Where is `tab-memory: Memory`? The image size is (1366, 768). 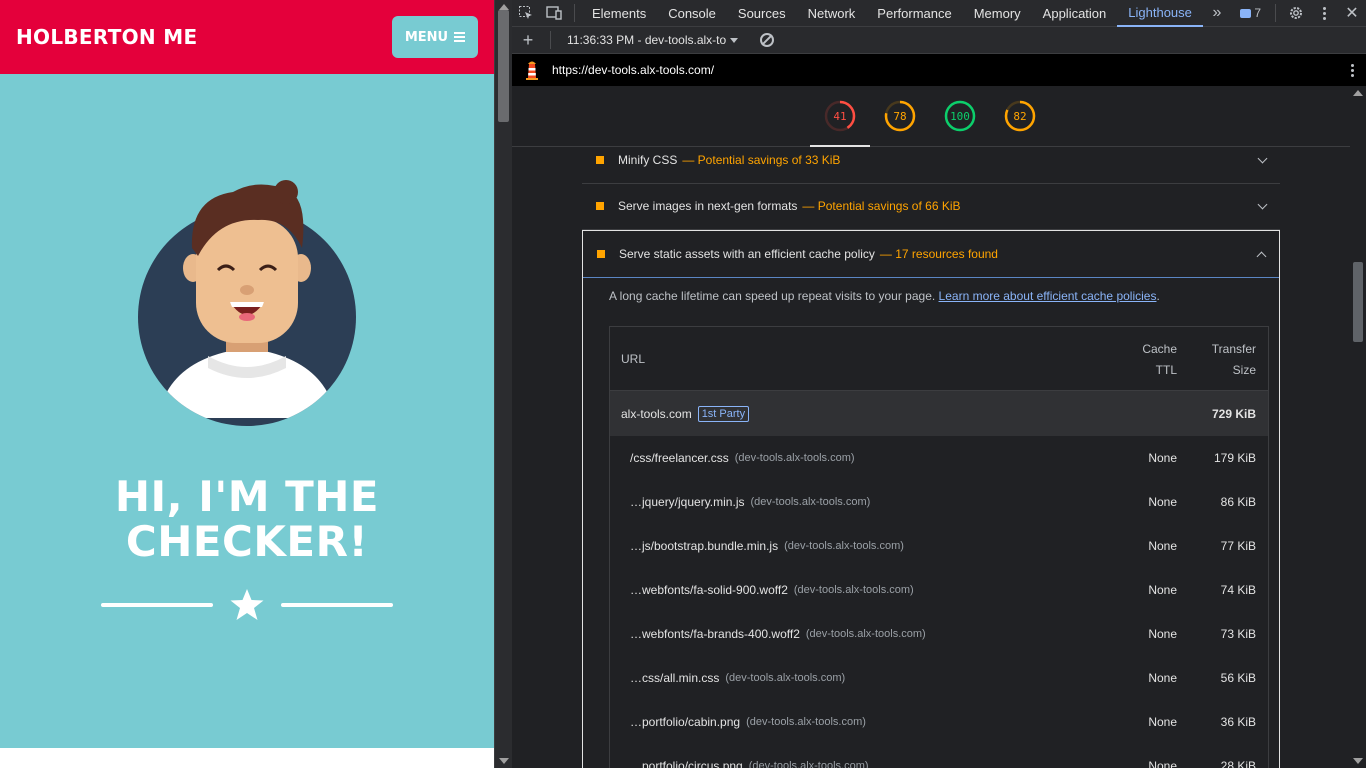 tab-memory: Memory is located at coordinates (997, 13).